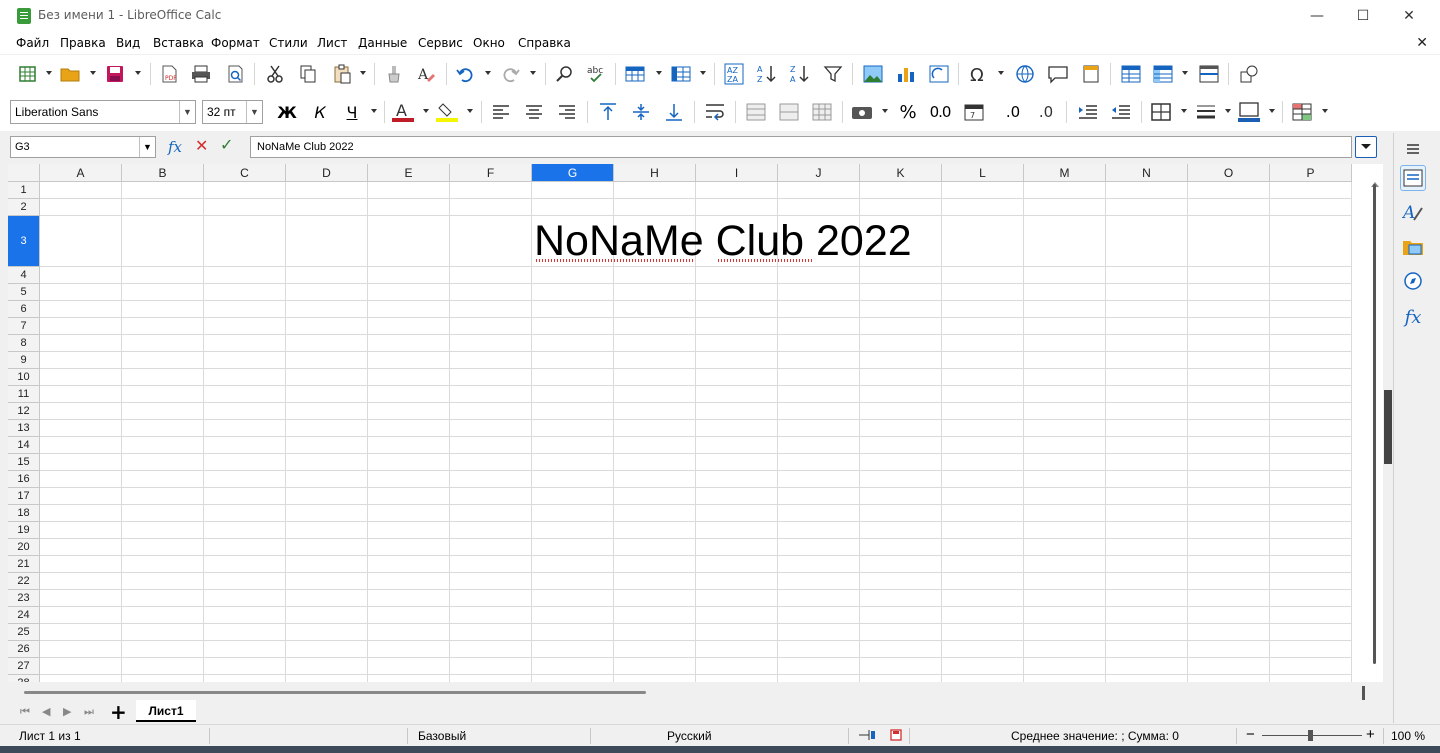  Describe the element at coordinates (567, 112) in the screenshot. I see `align-right-icon` at that location.